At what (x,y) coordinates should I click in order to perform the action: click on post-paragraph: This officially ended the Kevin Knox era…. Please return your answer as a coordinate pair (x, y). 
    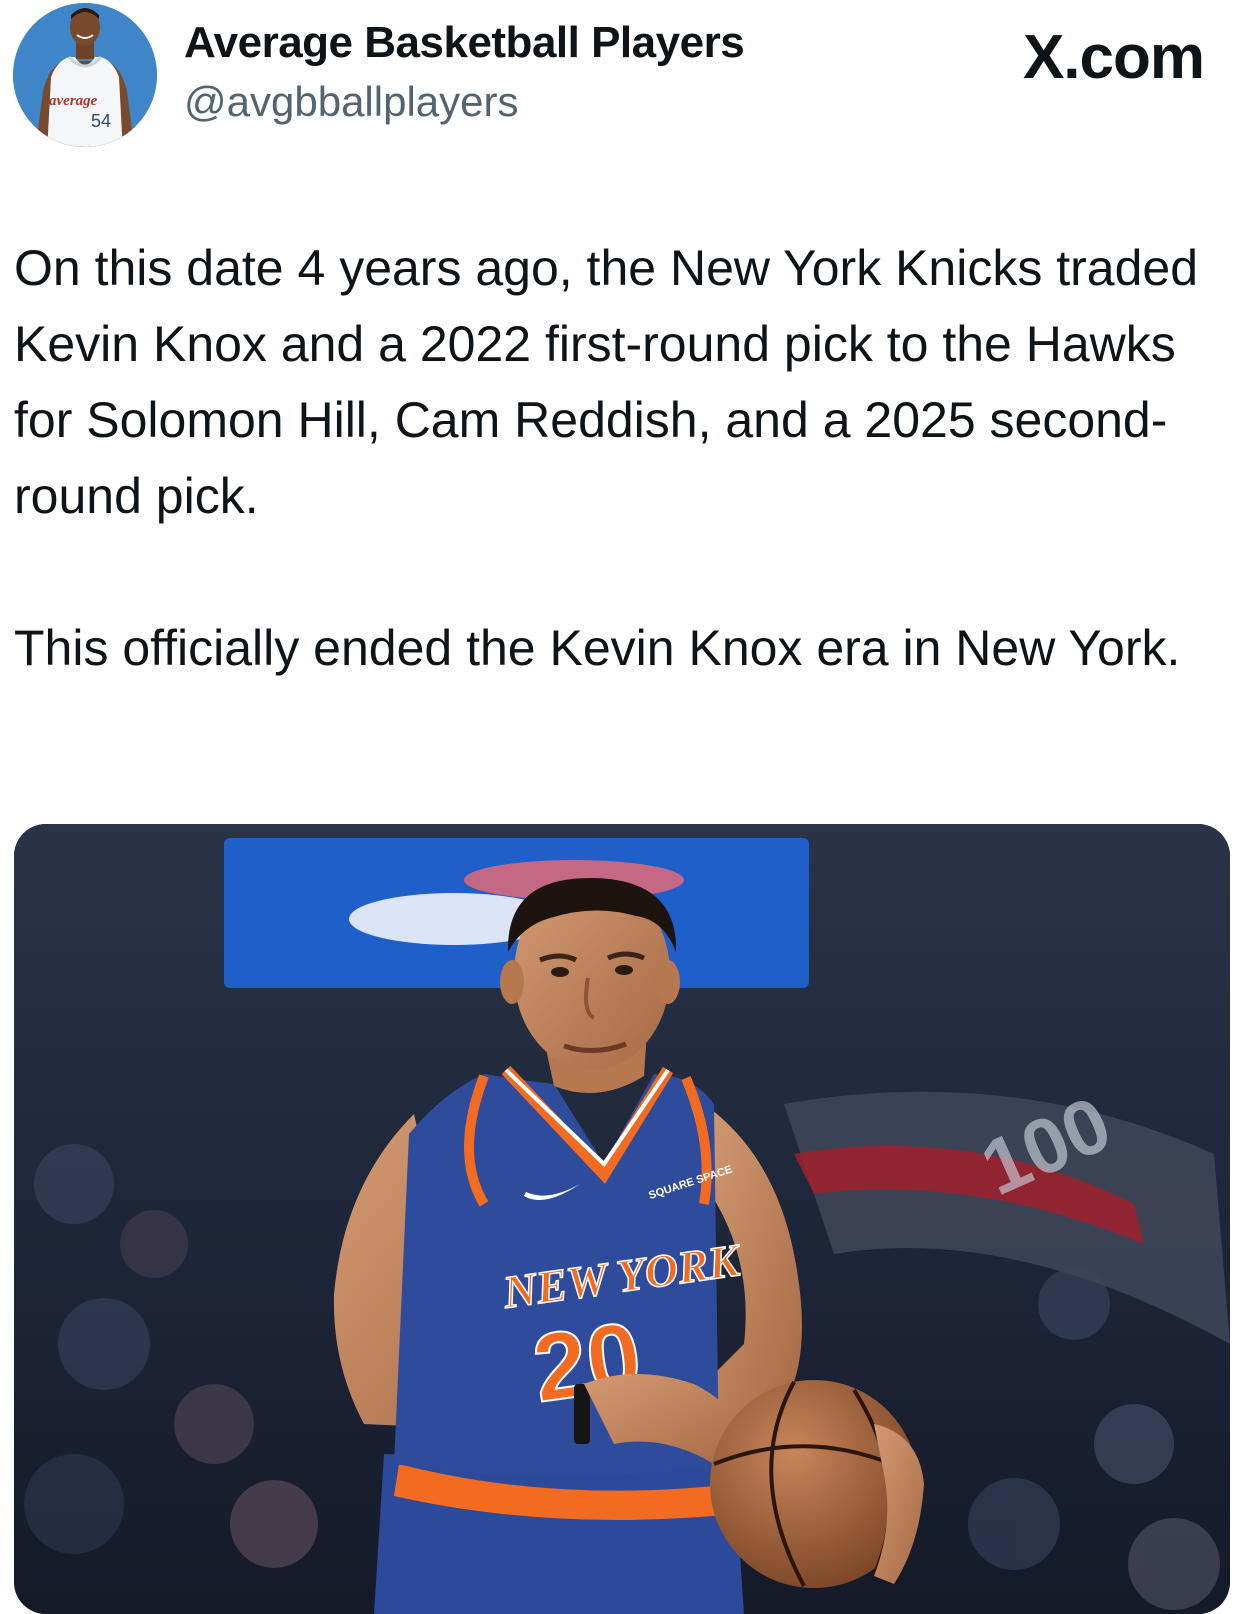
    Looking at the image, I should click on (597, 648).